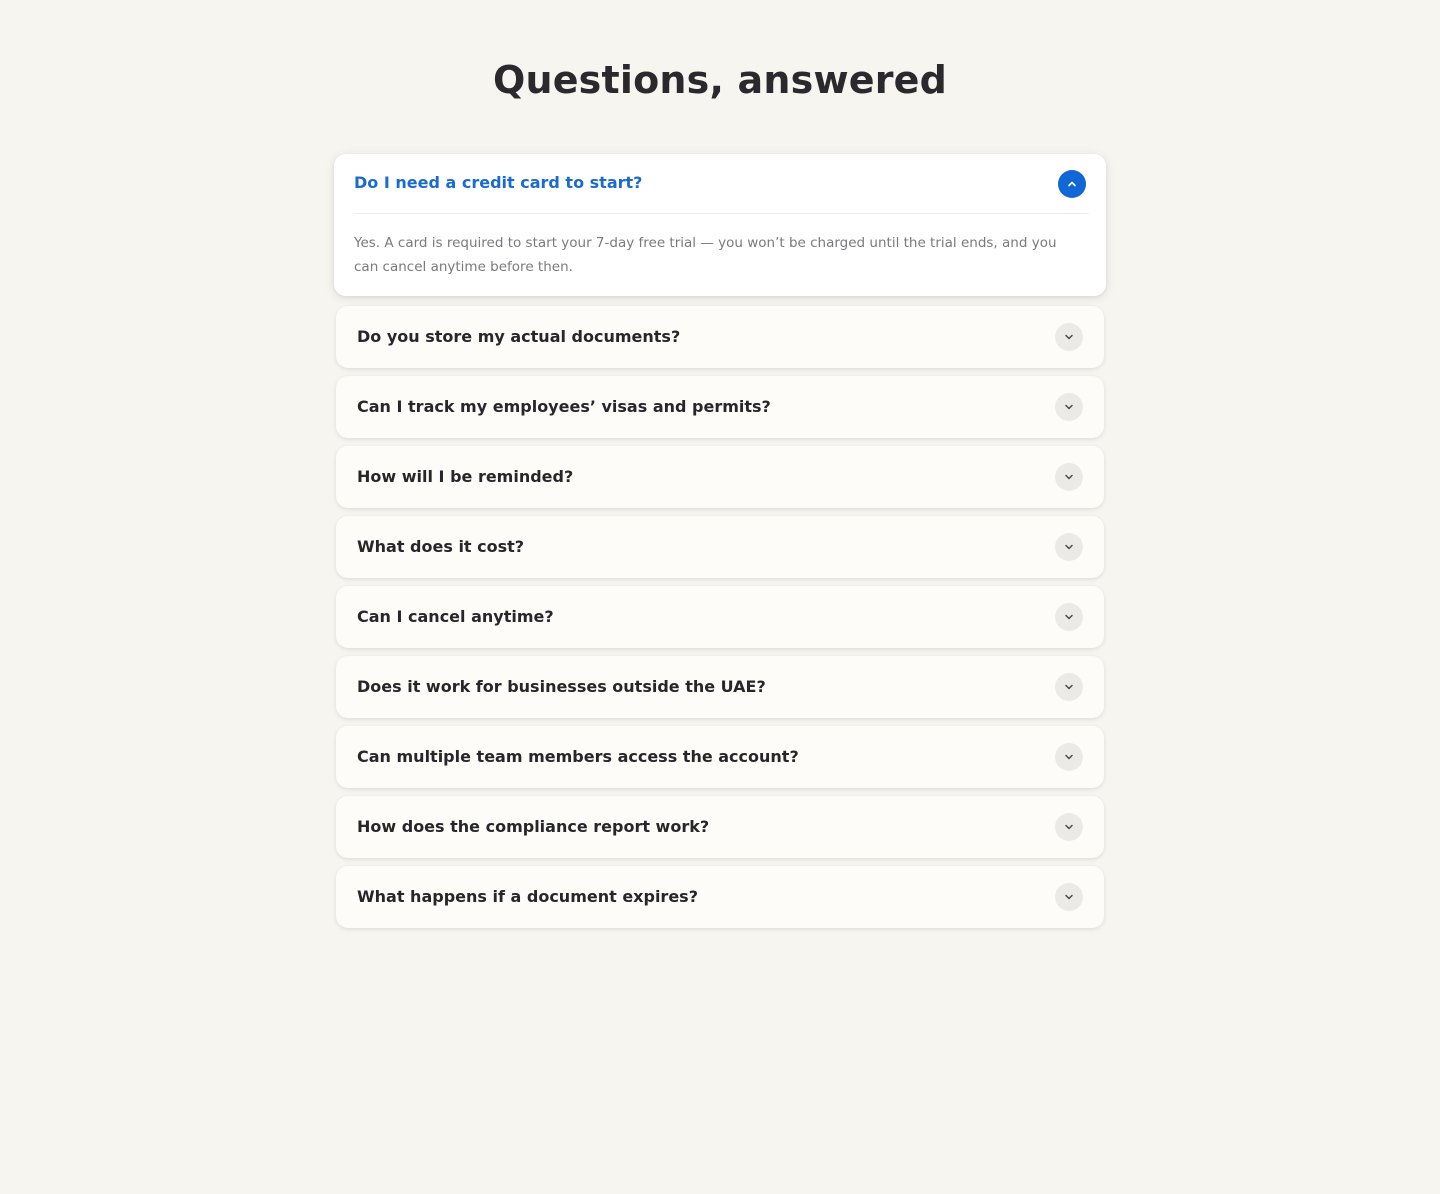  Describe the element at coordinates (498, 182) in the screenshot. I see `faq-question: Do I need a credit card to start?` at that location.